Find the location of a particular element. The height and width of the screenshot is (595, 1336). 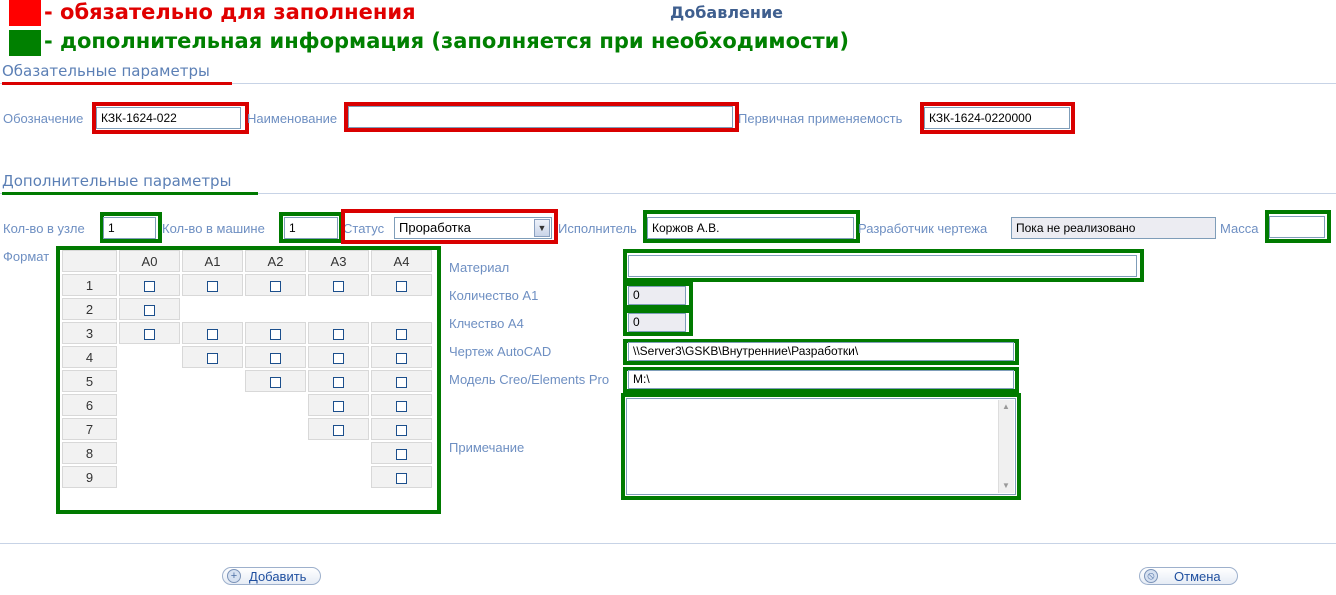

cancel-icon: ⦸ is located at coordinates (1151, 576).